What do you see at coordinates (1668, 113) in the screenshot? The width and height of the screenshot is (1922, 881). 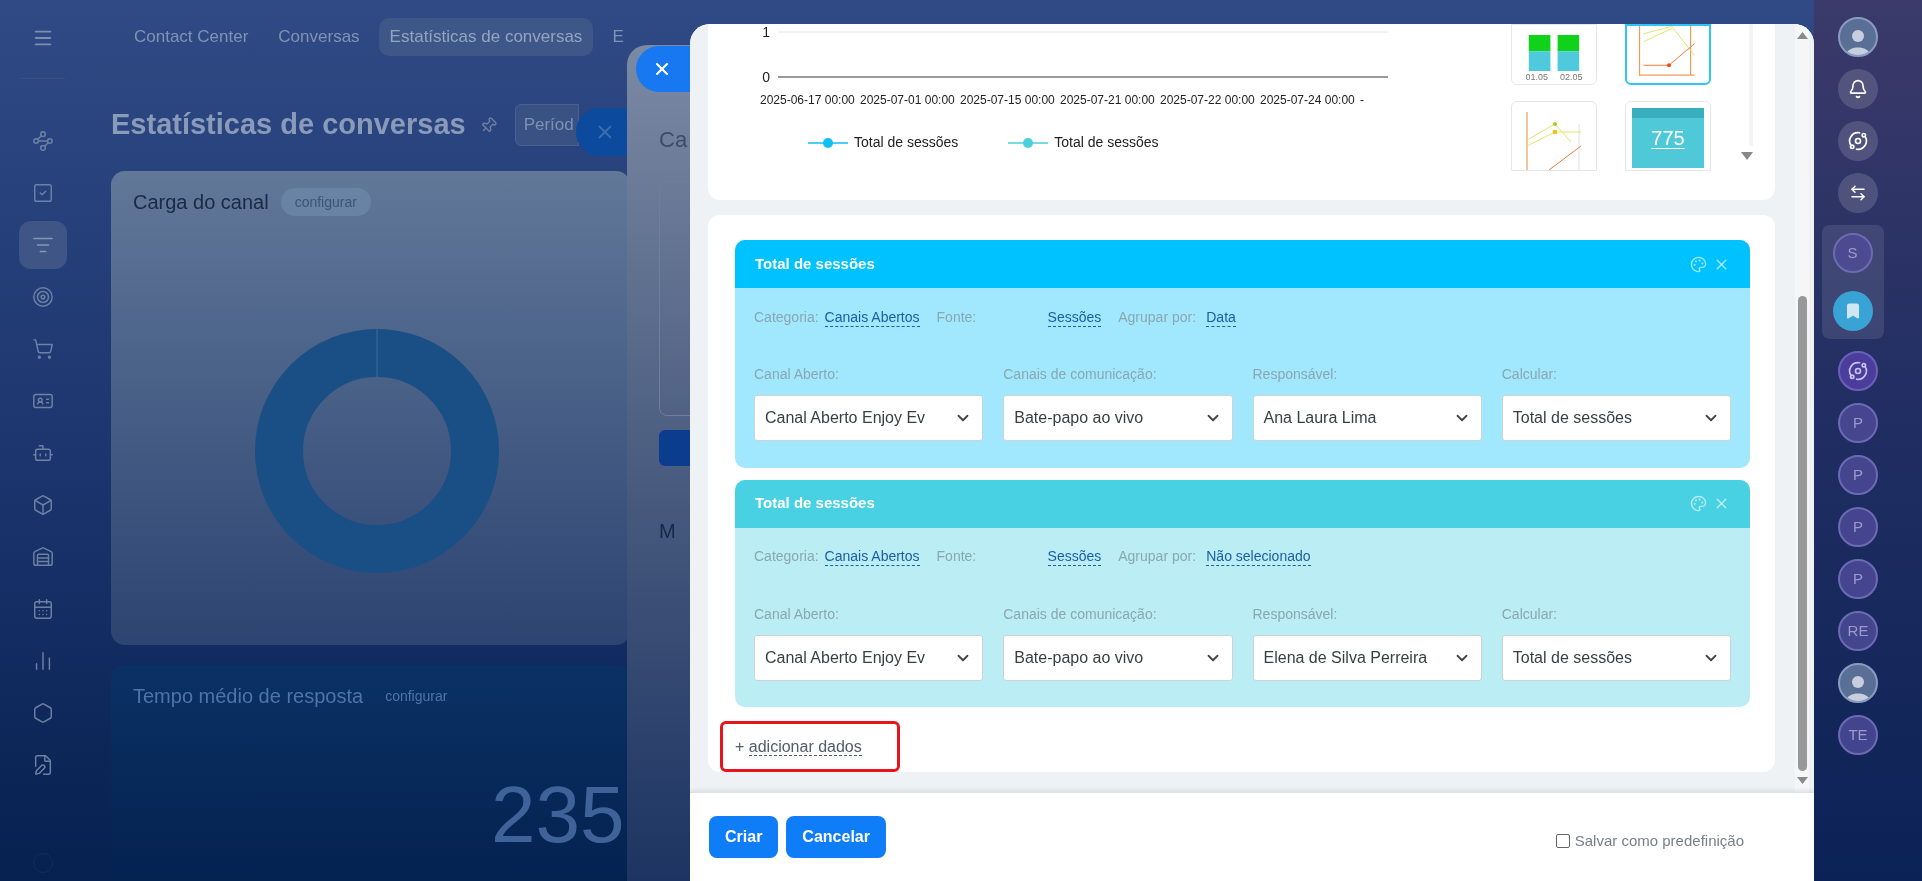 I see `thumbnail-header-bar` at bounding box center [1668, 113].